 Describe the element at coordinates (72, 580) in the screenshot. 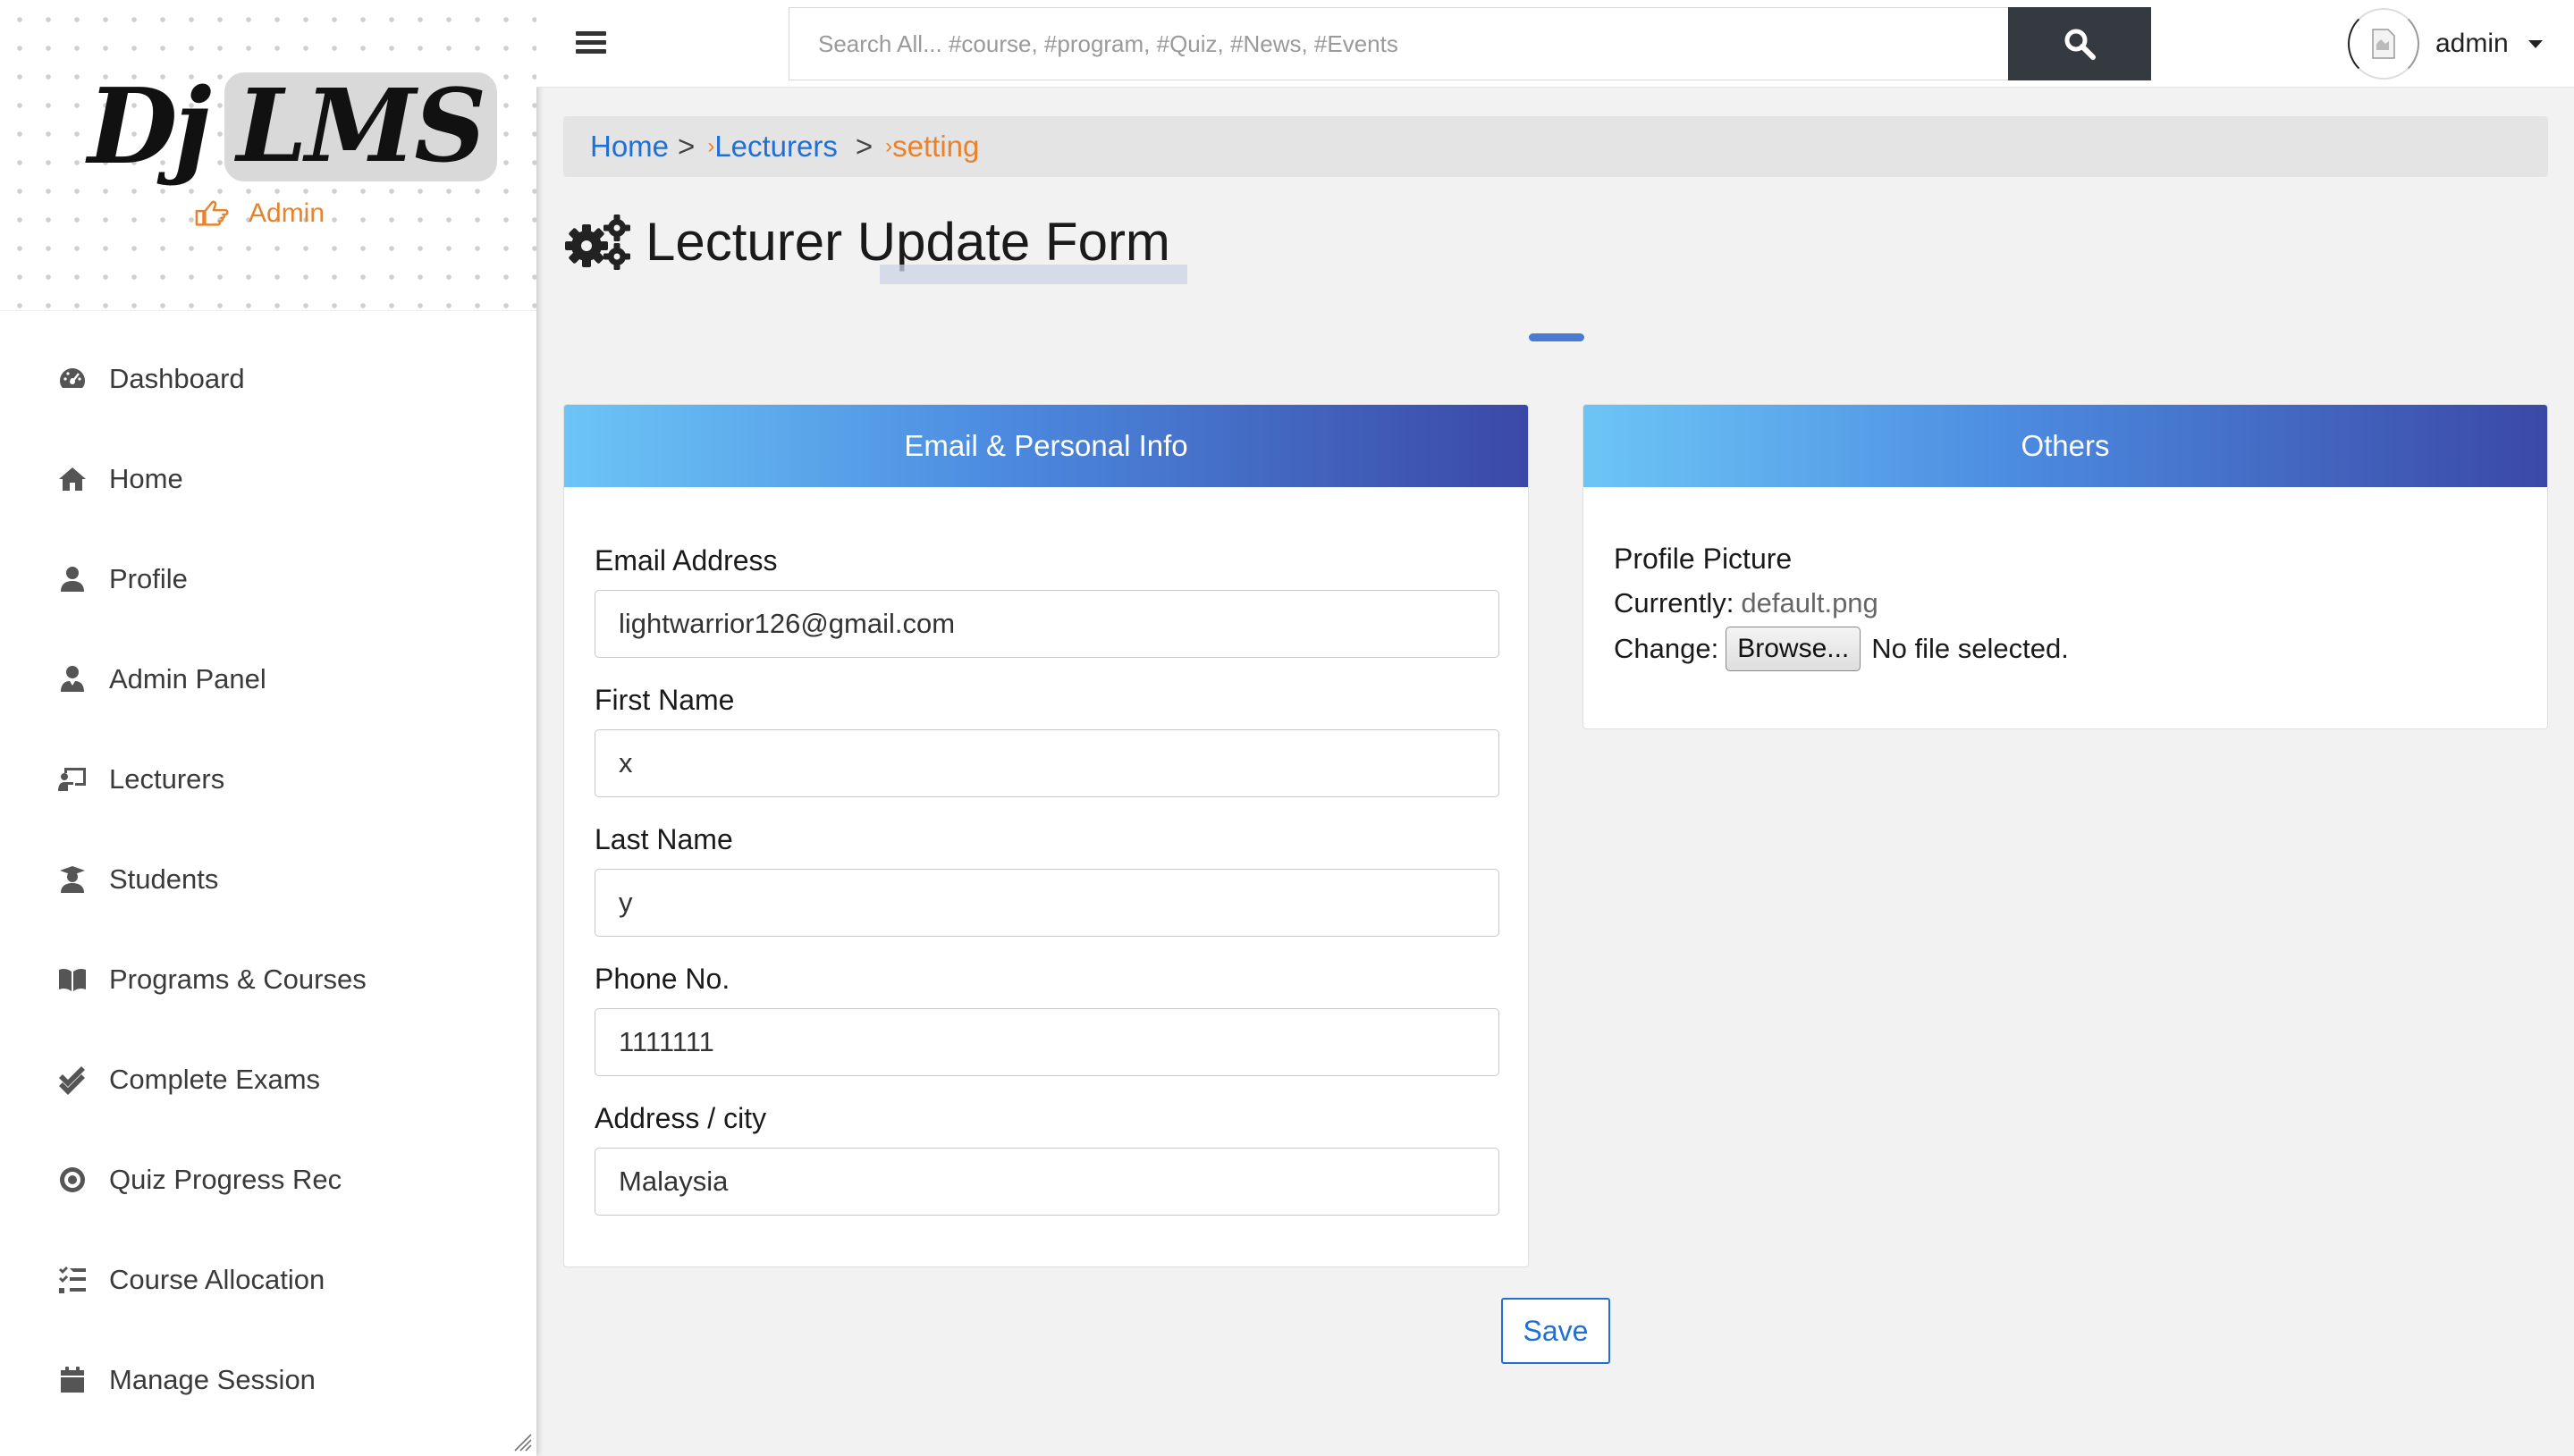

I see `user-icon` at that location.